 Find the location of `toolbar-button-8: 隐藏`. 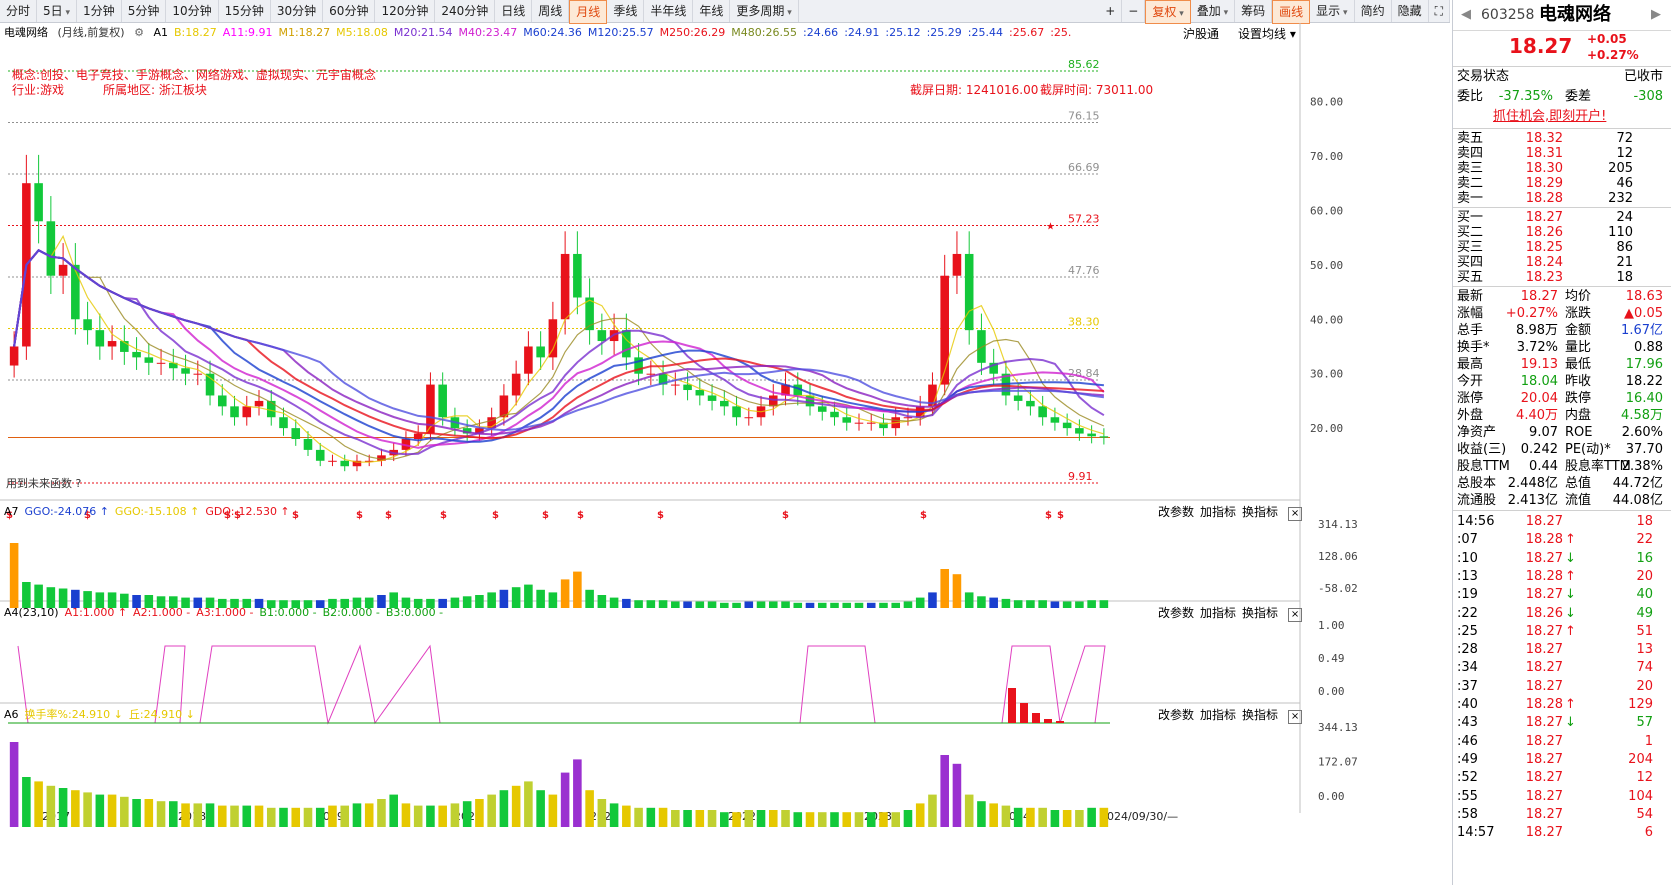

toolbar-button-8: 隐藏 is located at coordinates (1410, 11).